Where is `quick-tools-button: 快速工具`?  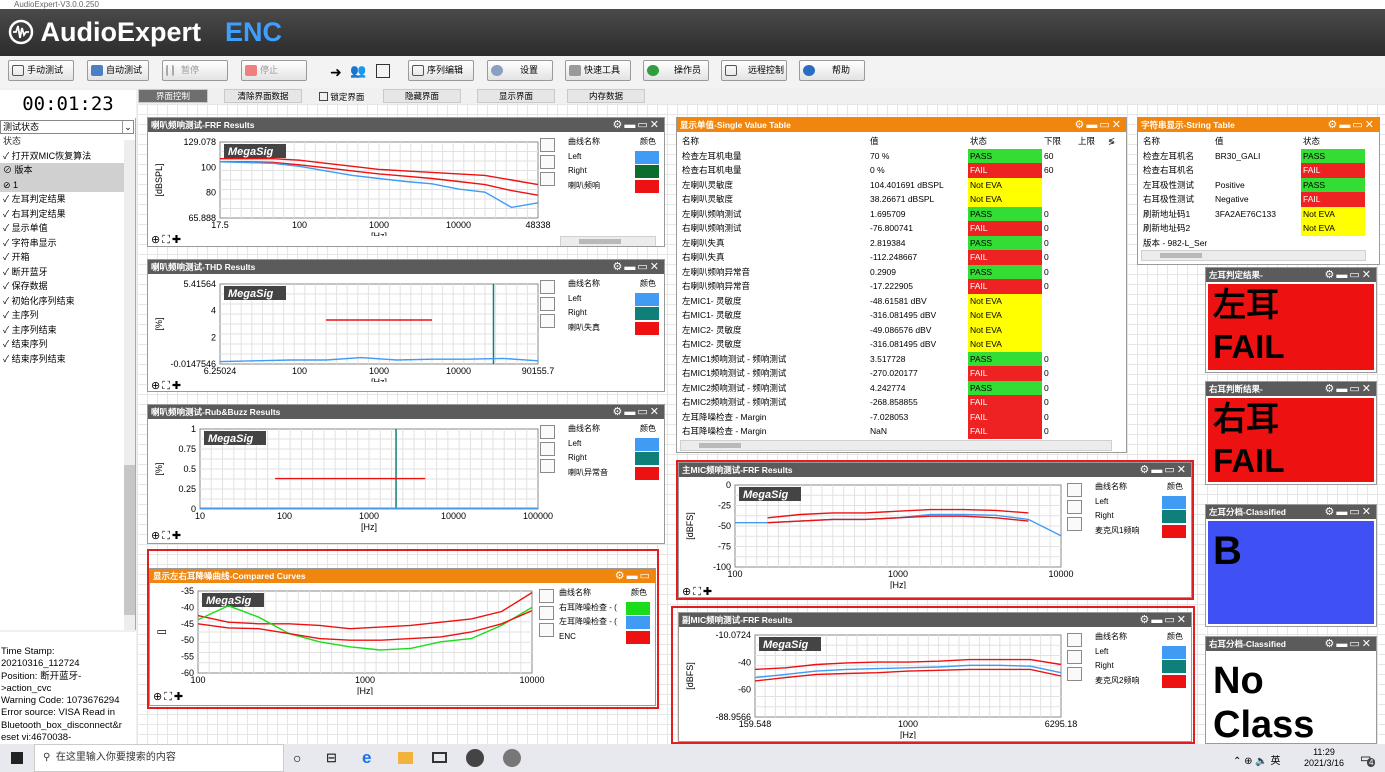
quick-tools-button: 快速工具 is located at coordinates (598, 70).